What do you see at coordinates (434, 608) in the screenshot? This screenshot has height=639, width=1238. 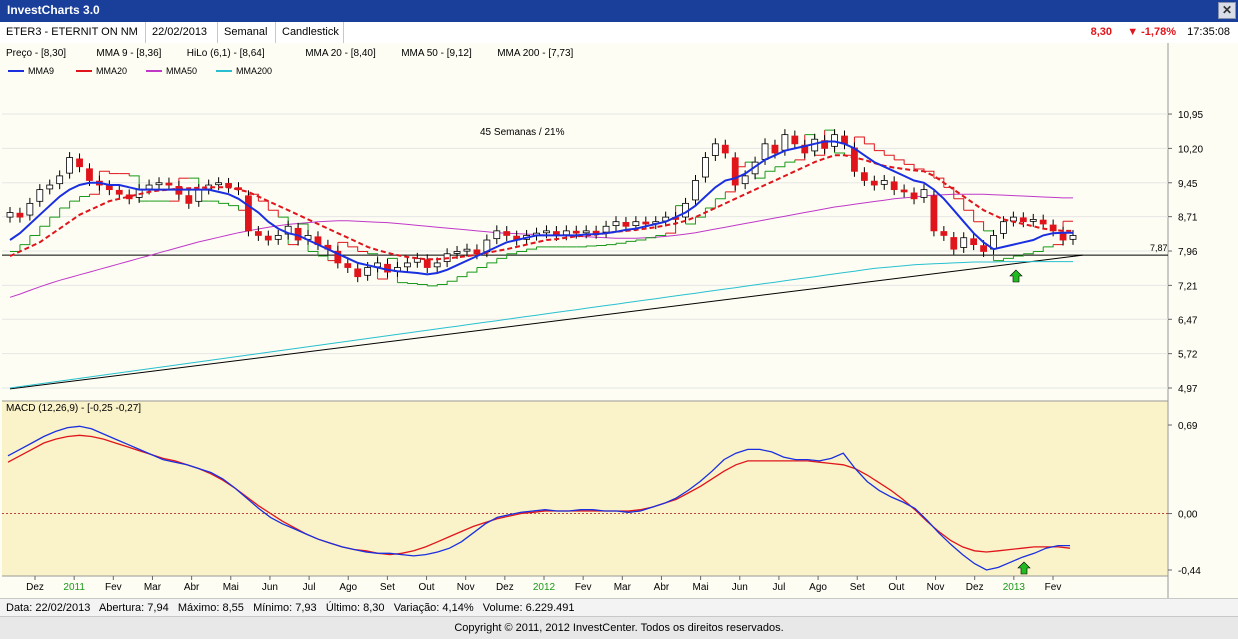 I see `info-change: Variação: 4,14%` at bounding box center [434, 608].